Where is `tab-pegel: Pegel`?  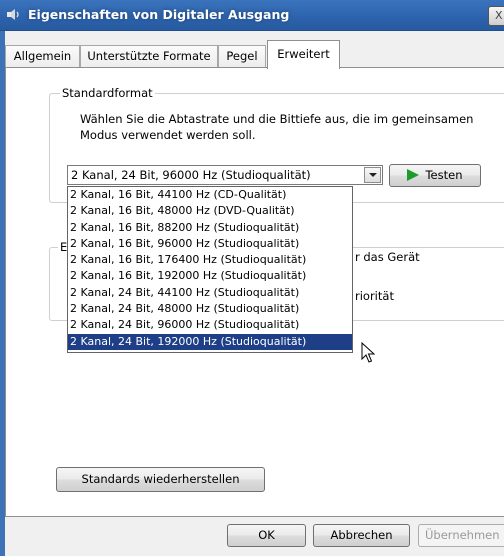 tab-pegel: Pegel is located at coordinates (242, 56).